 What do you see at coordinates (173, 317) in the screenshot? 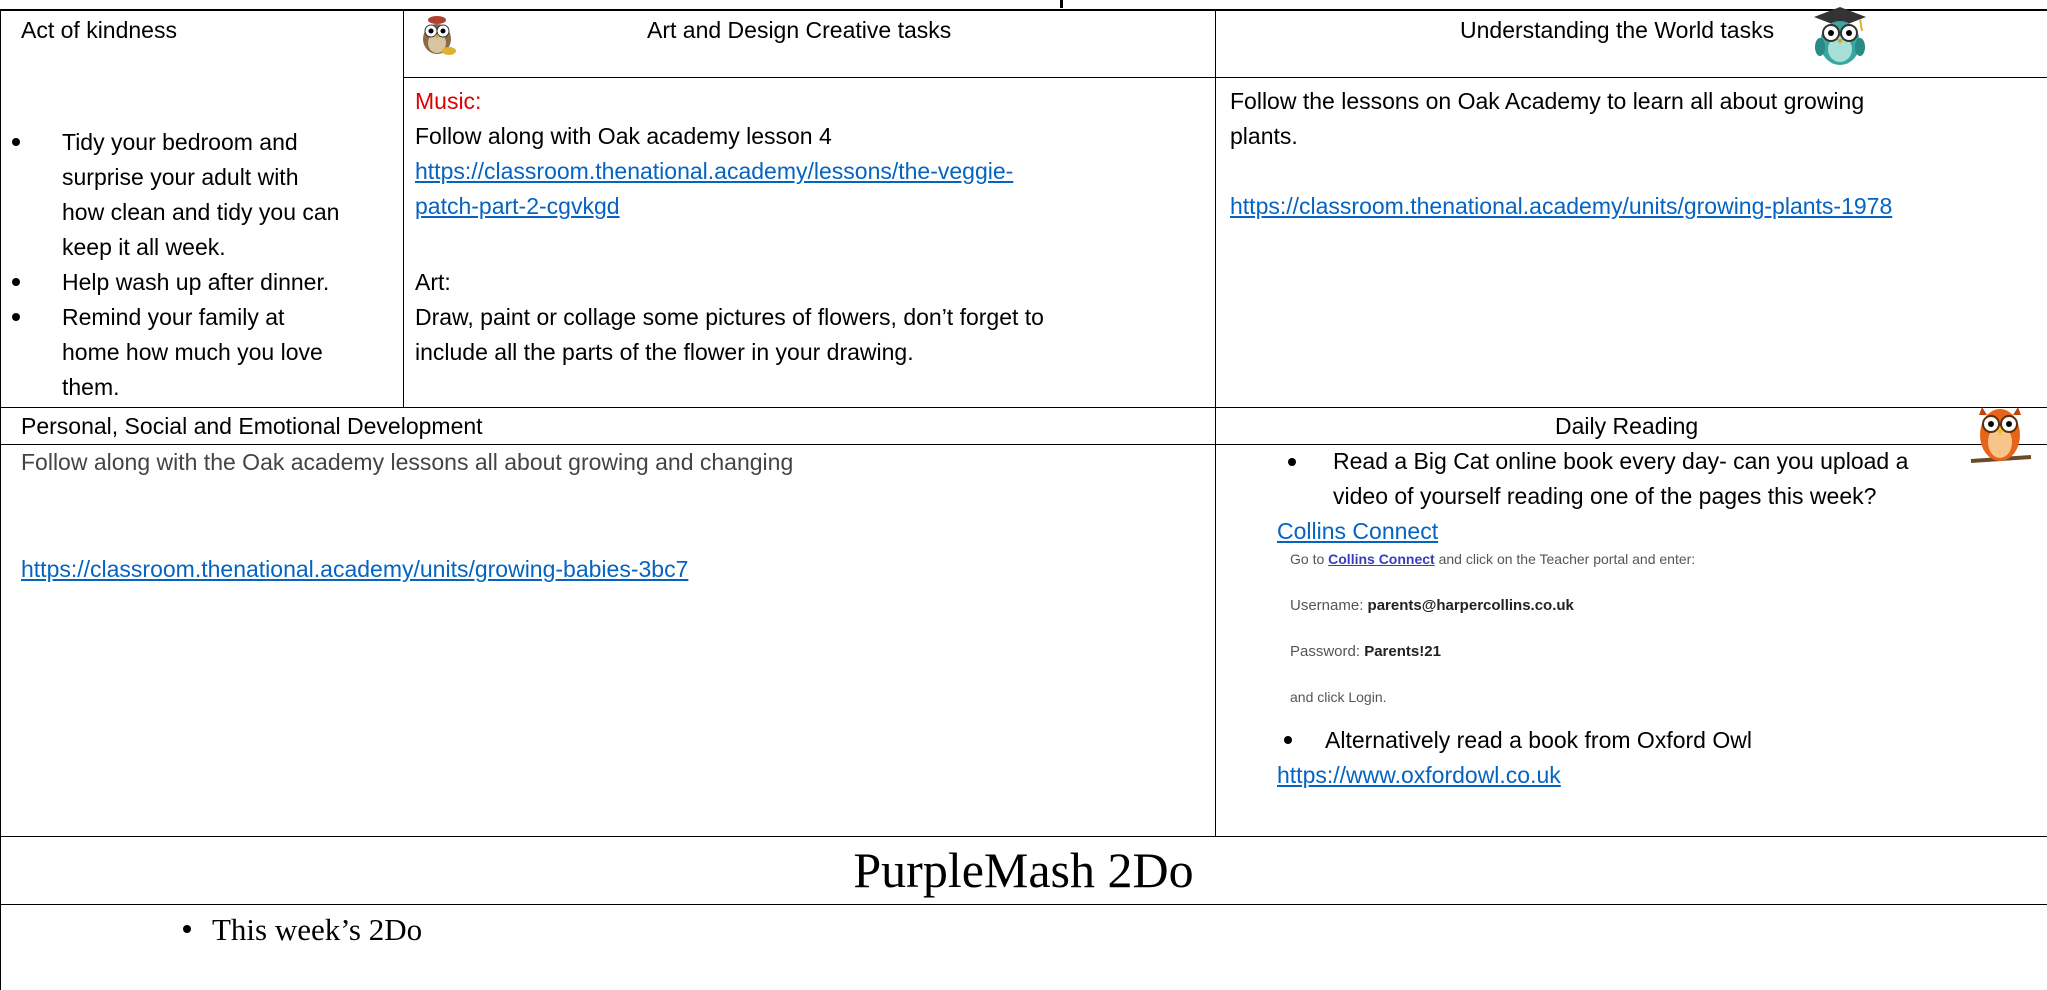
I see `kindness-item-3-line-1: Remind your family at` at bounding box center [173, 317].